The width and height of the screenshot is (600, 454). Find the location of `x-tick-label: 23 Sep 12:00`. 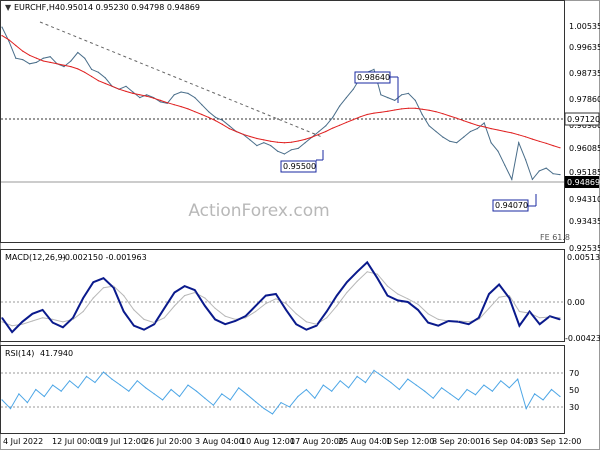

x-tick-label: 23 Sep 12:00 is located at coordinates (554, 441).